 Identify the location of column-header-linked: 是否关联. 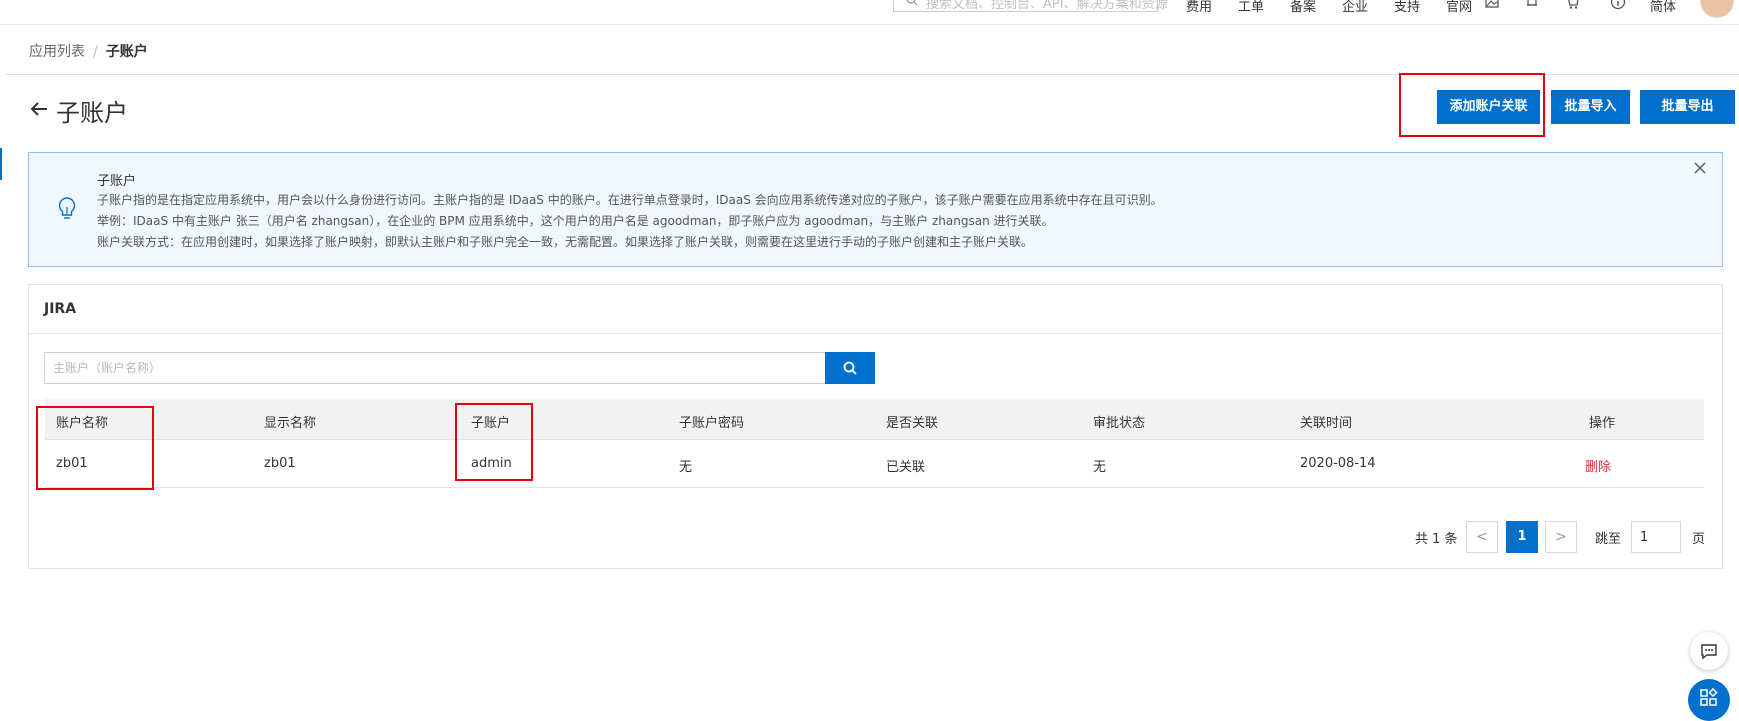
(912, 423).